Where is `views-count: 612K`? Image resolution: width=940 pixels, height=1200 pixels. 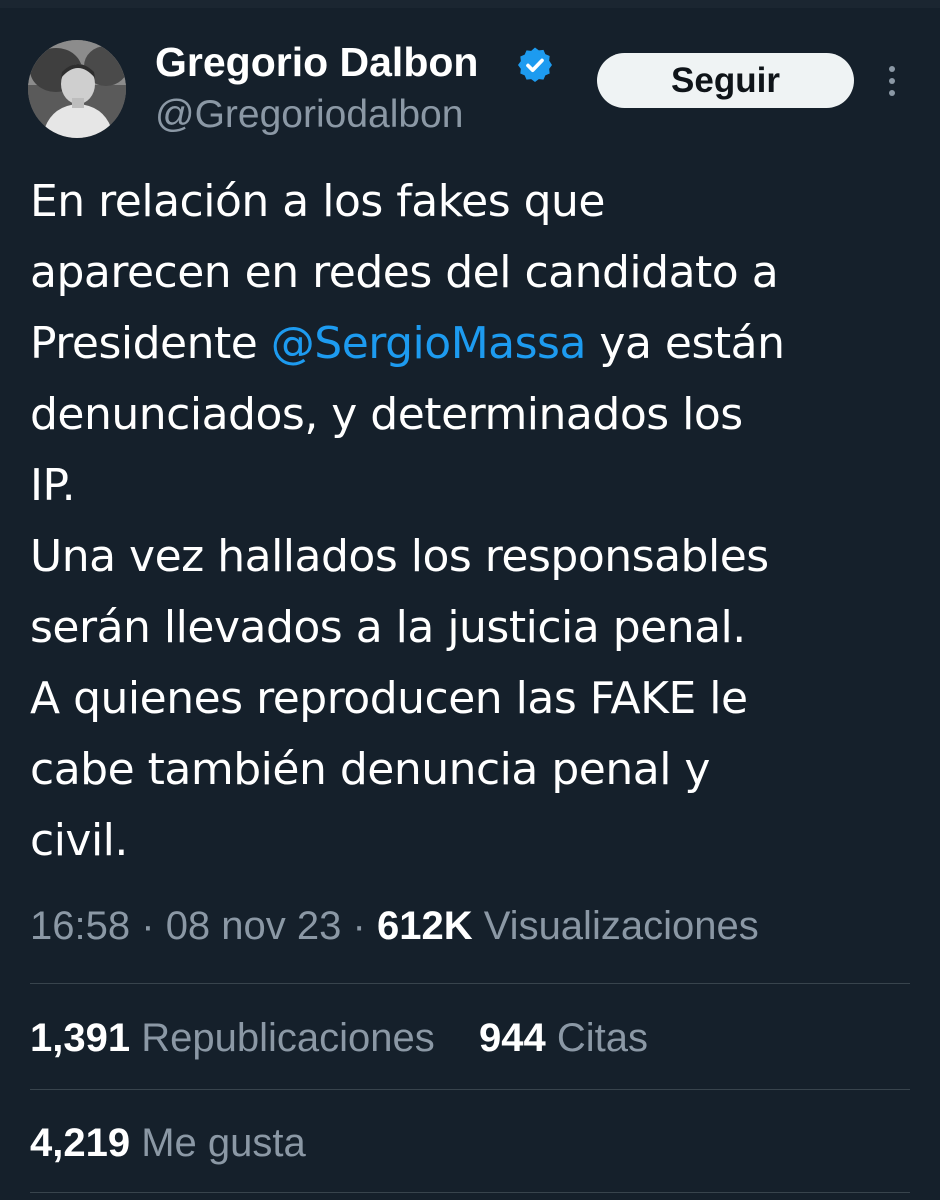 views-count: 612K is located at coordinates (424, 926).